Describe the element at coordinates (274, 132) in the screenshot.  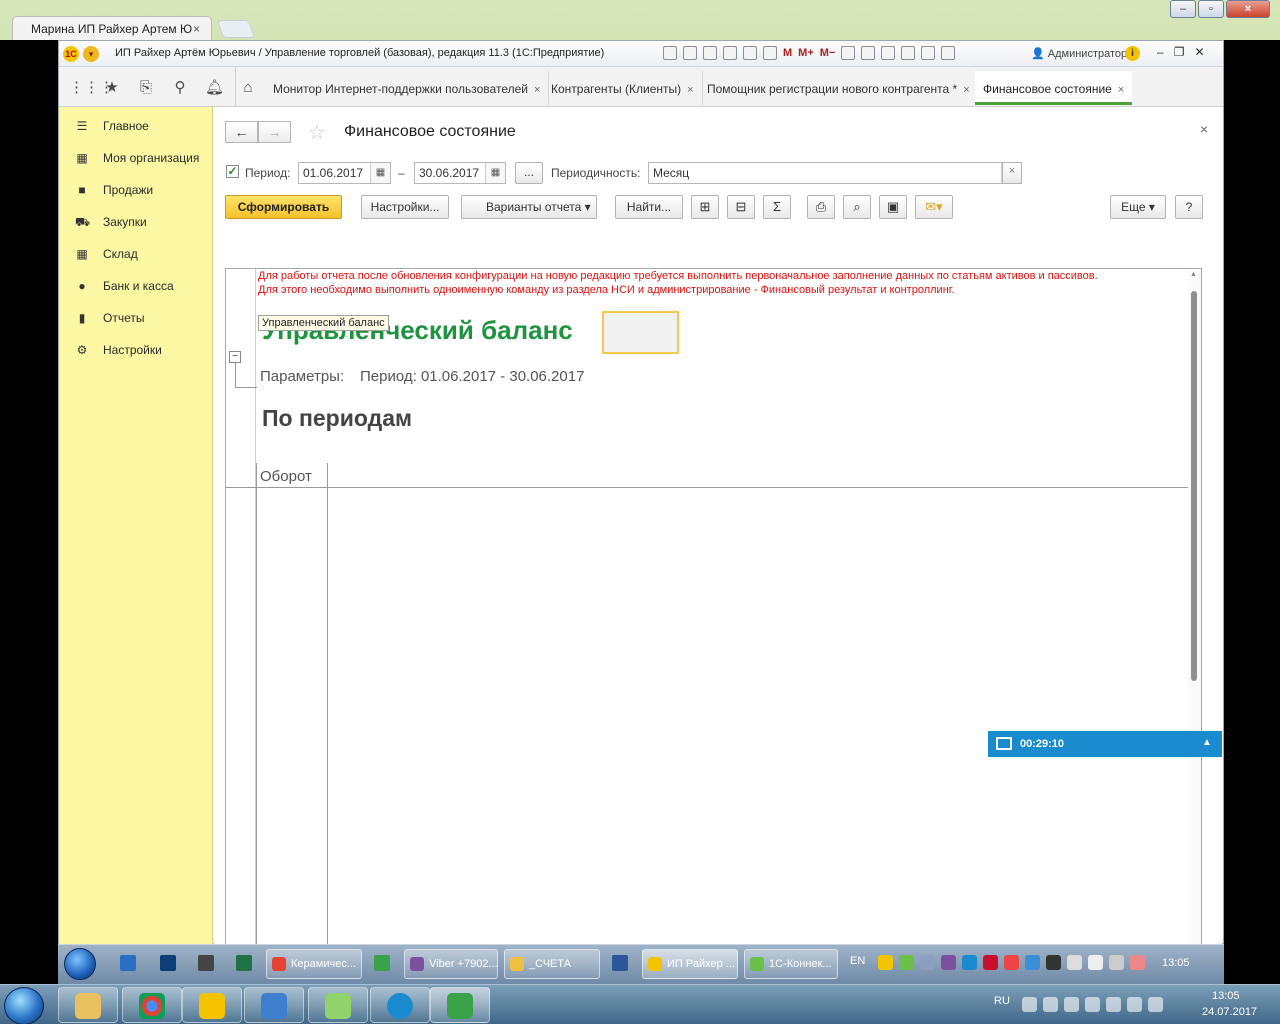
I see `forward-button: →` at that location.